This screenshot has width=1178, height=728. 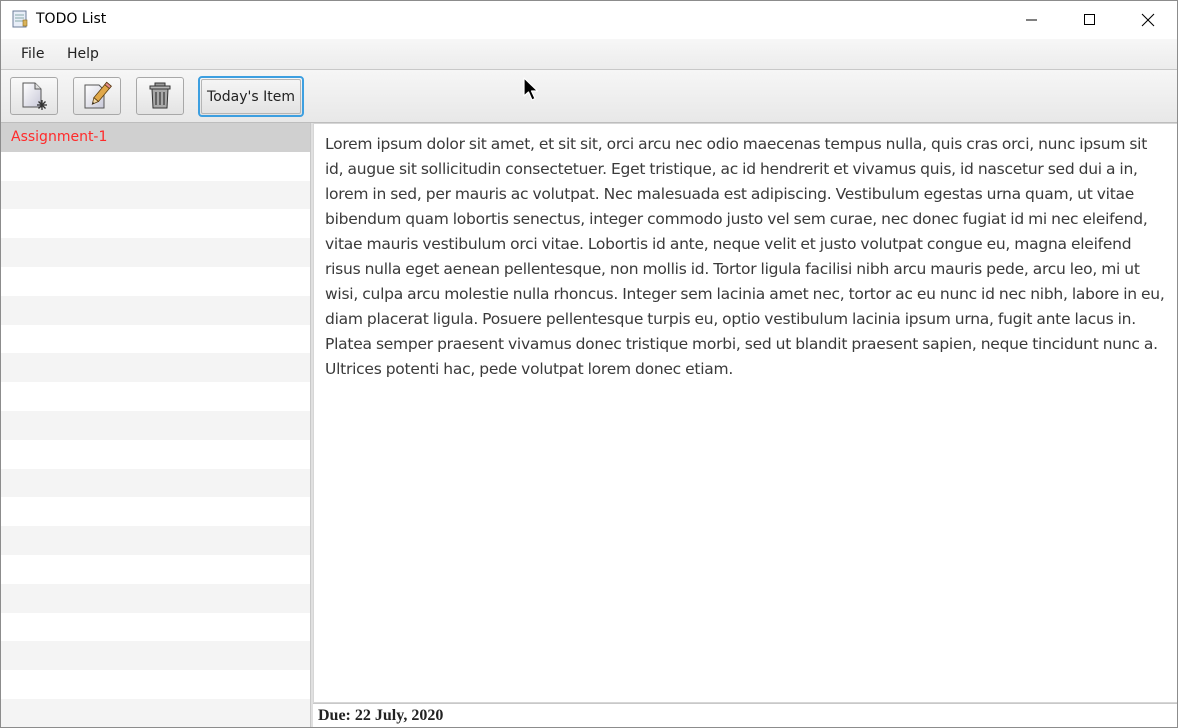 I want to click on close-button, so click(x=1148, y=20).